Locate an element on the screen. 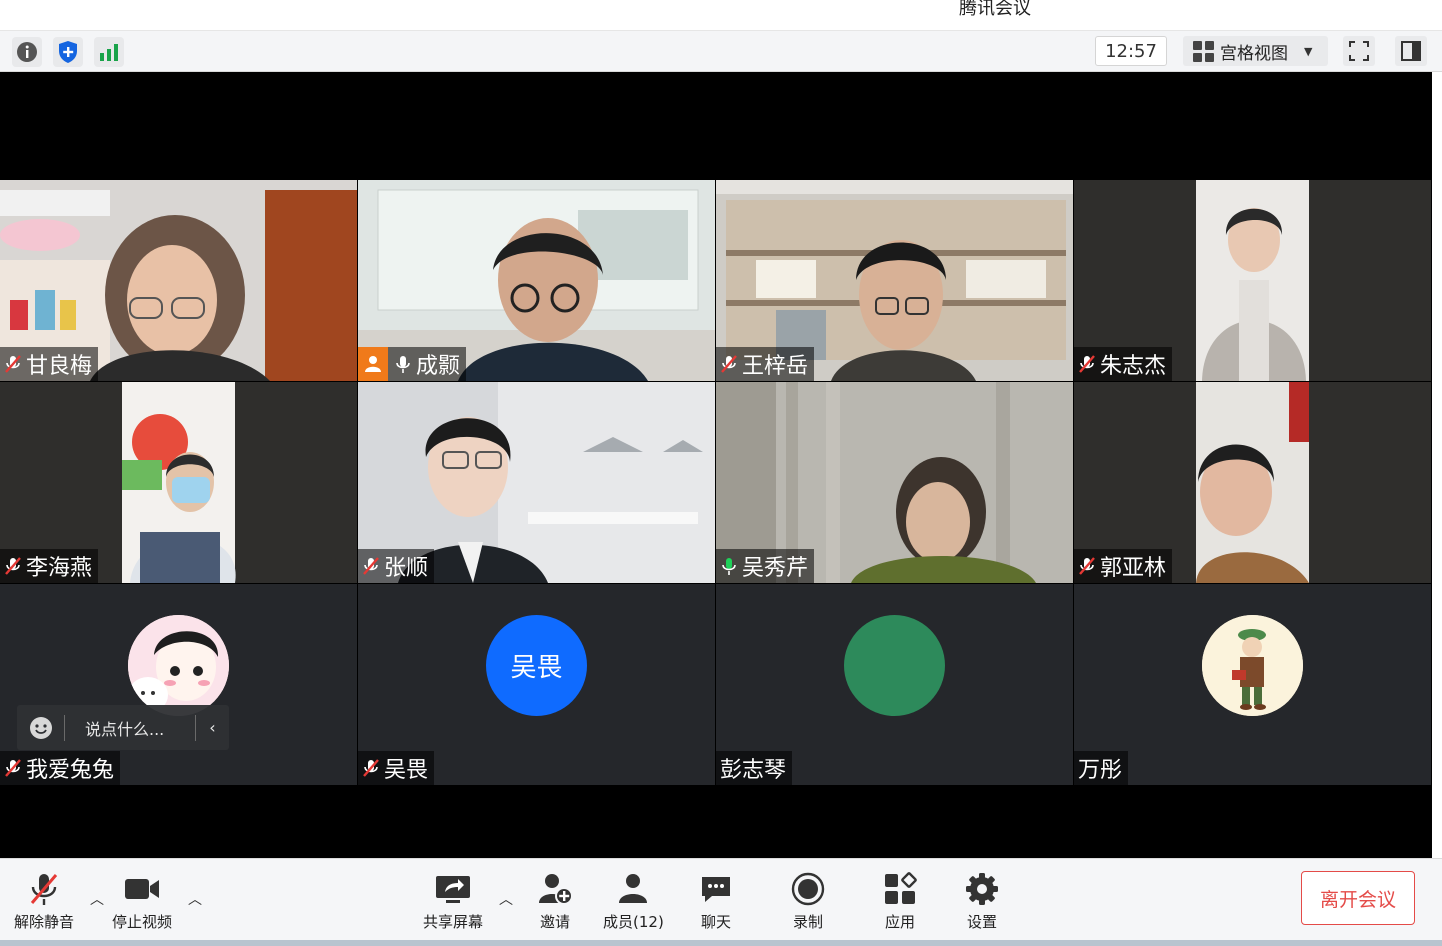 The image size is (1442, 946). meeting-clock: 12:57 is located at coordinates (1131, 51).